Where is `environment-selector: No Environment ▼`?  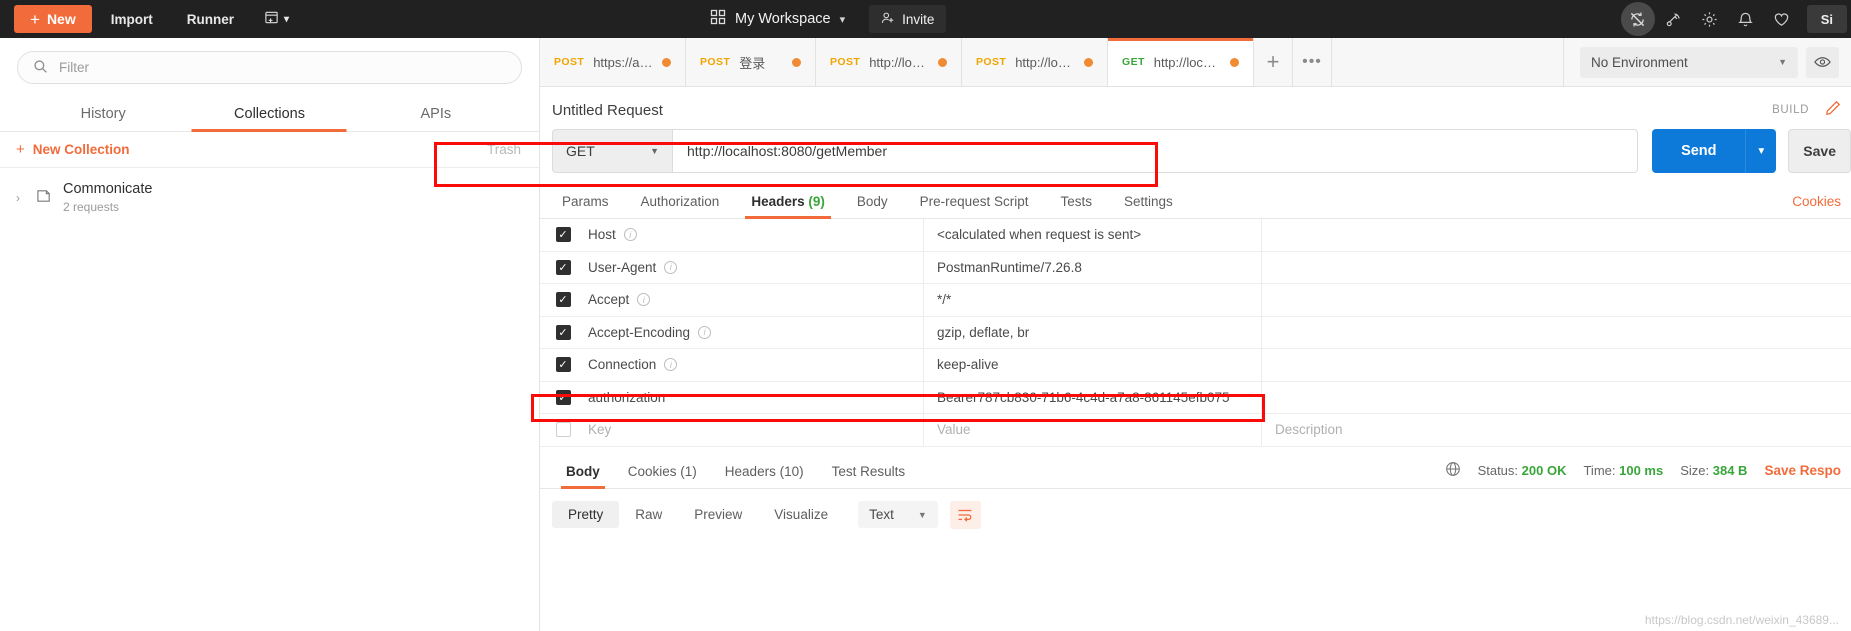 environment-selector: No Environment ▼ is located at coordinates (1689, 62).